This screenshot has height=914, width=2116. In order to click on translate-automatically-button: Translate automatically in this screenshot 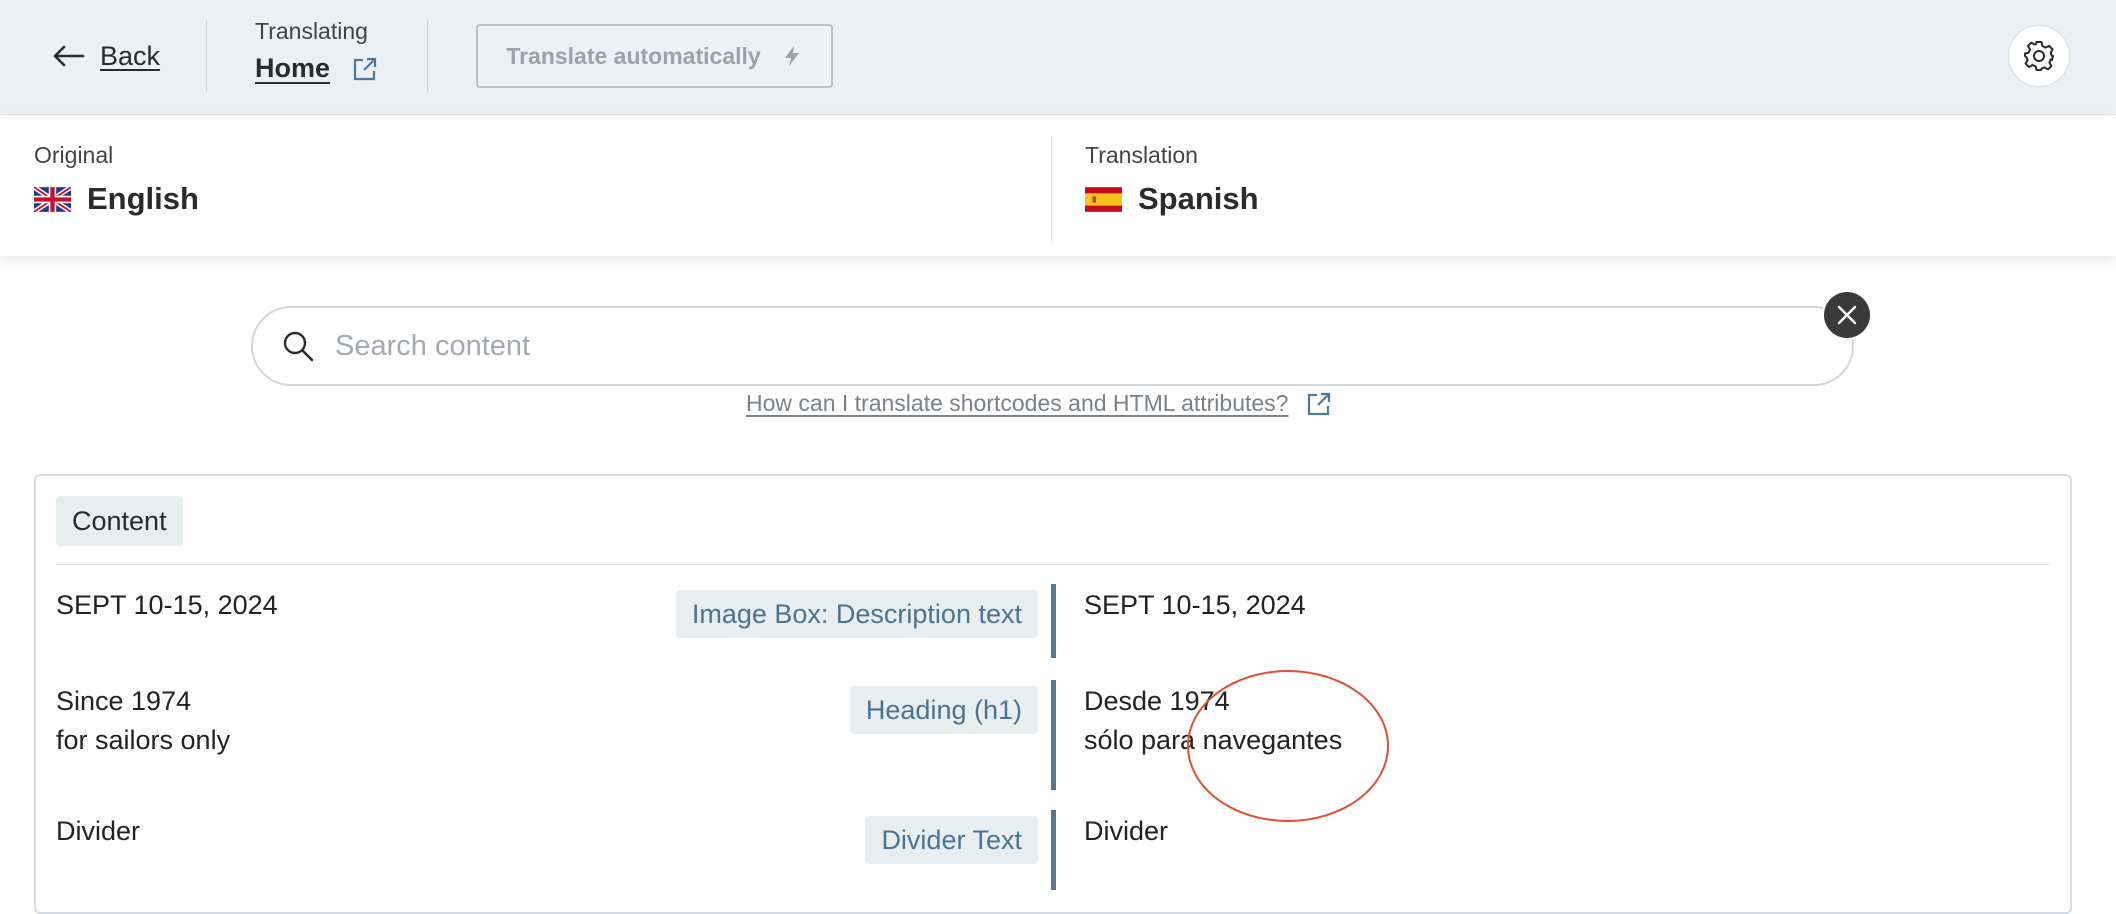, I will do `click(654, 56)`.